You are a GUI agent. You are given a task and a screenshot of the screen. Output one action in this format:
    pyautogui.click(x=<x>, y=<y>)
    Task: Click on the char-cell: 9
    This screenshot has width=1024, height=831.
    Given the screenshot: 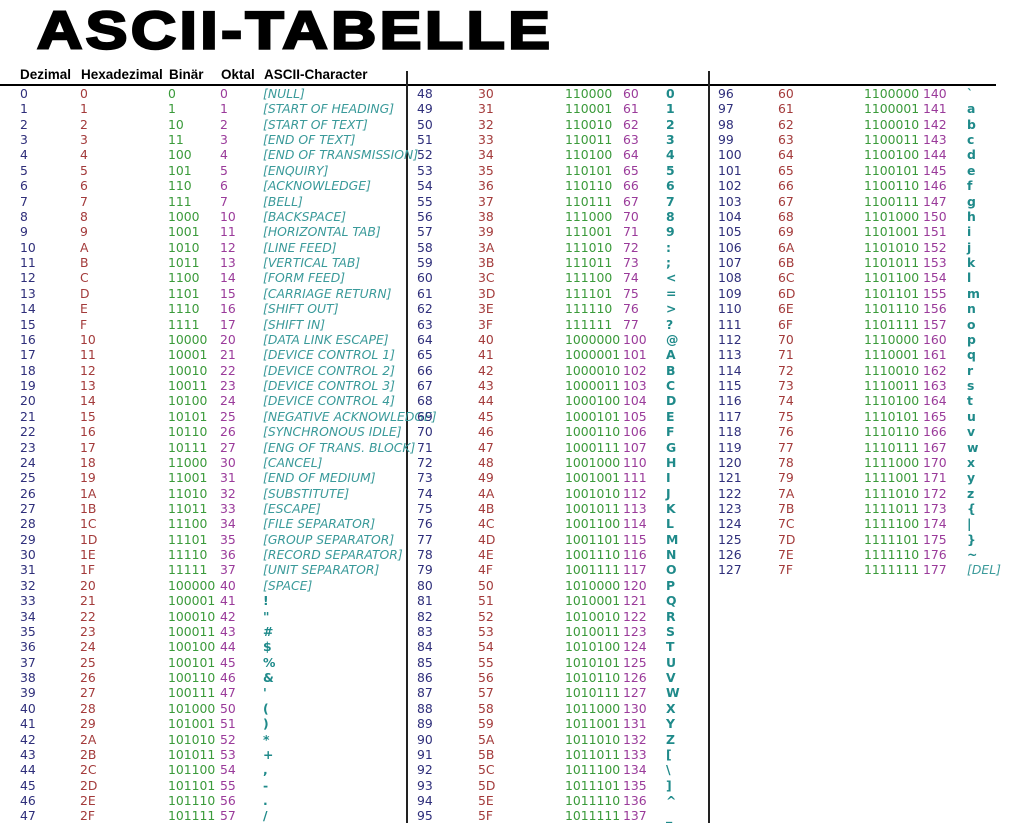 What is the action you would take?
    pyautogui.click(x=670, y=232)
    